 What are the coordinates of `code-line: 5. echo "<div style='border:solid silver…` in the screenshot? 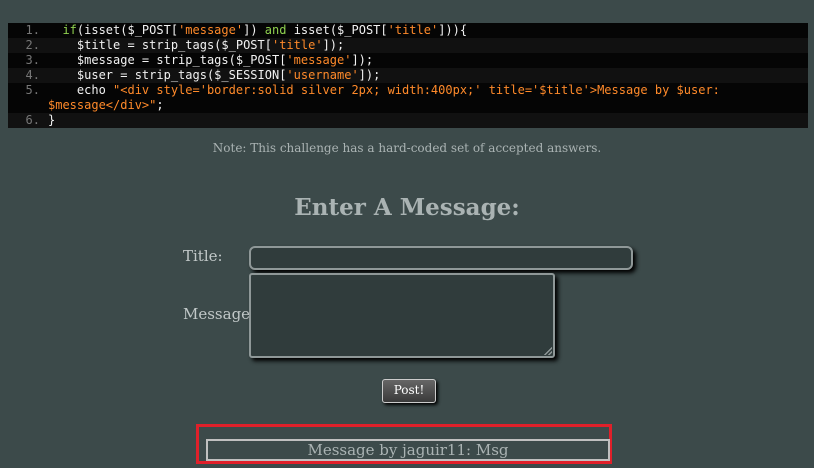 It's located at (408, 98).